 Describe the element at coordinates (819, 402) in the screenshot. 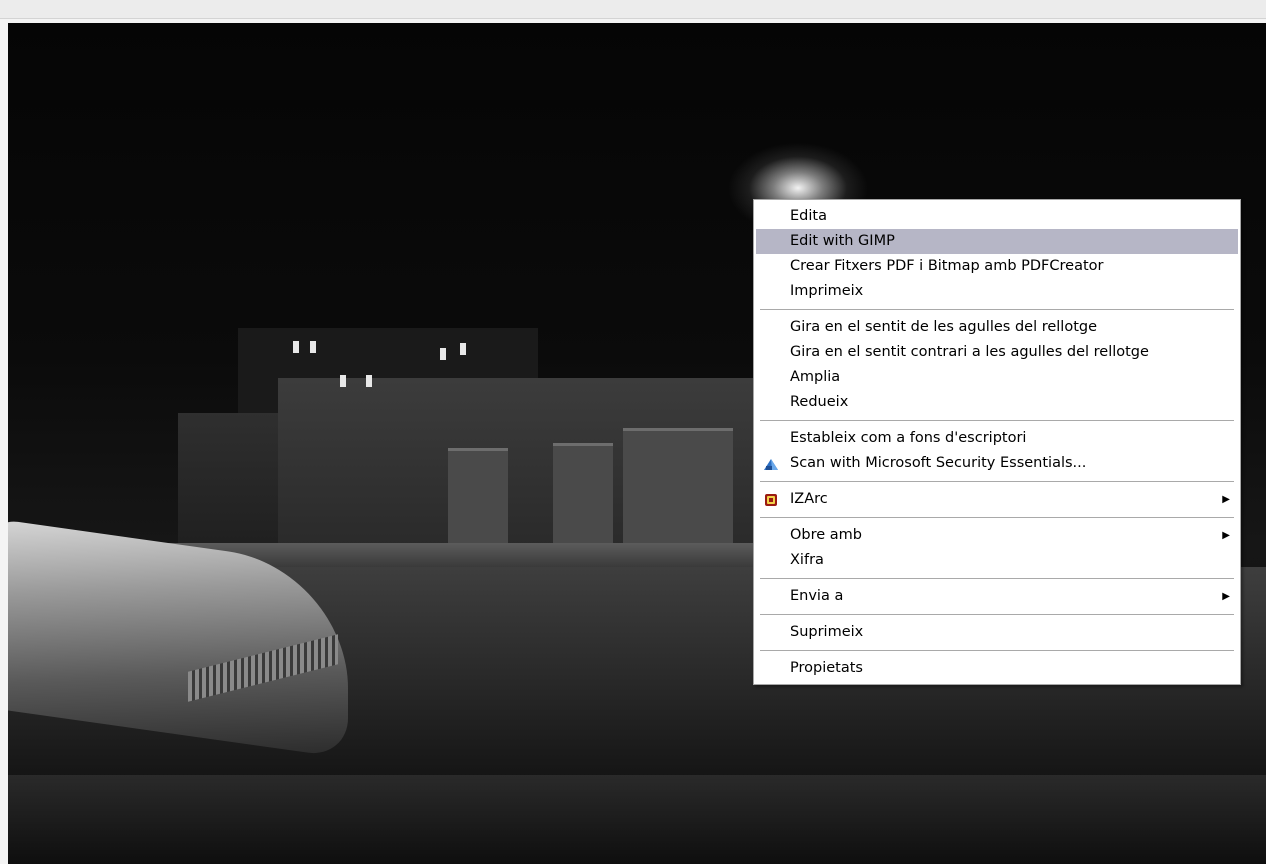

I see `menu-item-label: Redueix` at that location.